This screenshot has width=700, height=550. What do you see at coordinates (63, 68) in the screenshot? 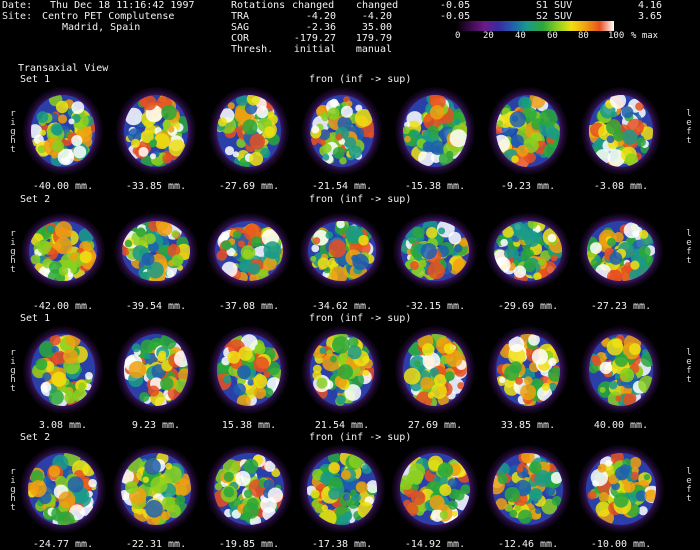
I see `view-title: Transaxial View` at bounding box center [63, 68].